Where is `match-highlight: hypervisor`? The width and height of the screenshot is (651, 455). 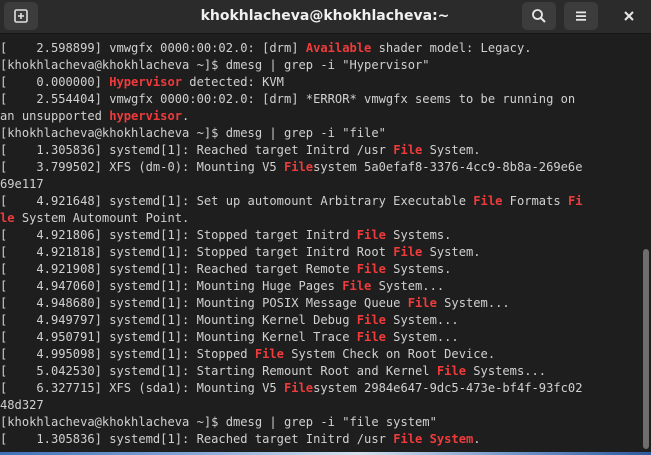
match-highlight: hypervisor is located at coordinates (146, 116).